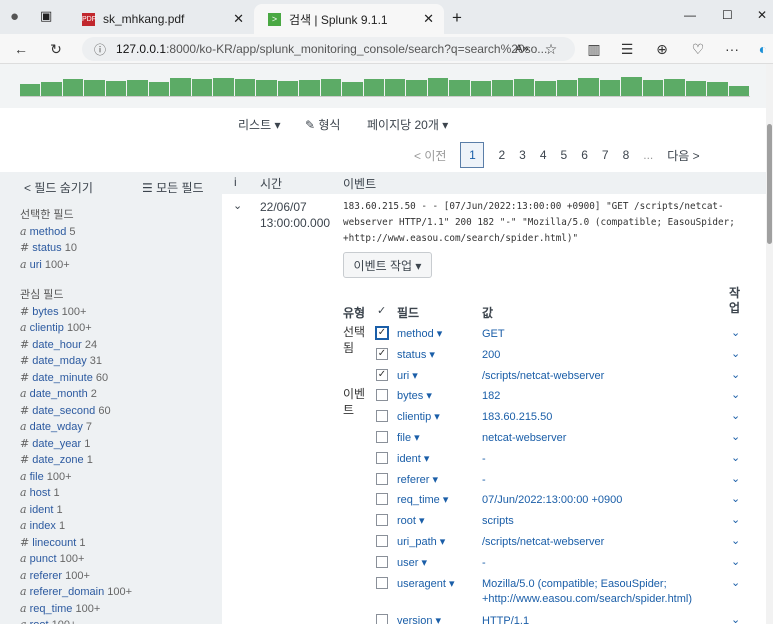  What do you see at coordinates (602, 355) in the screenshot?
I see `field-value-link: 200` at bounding box center [602, 355].